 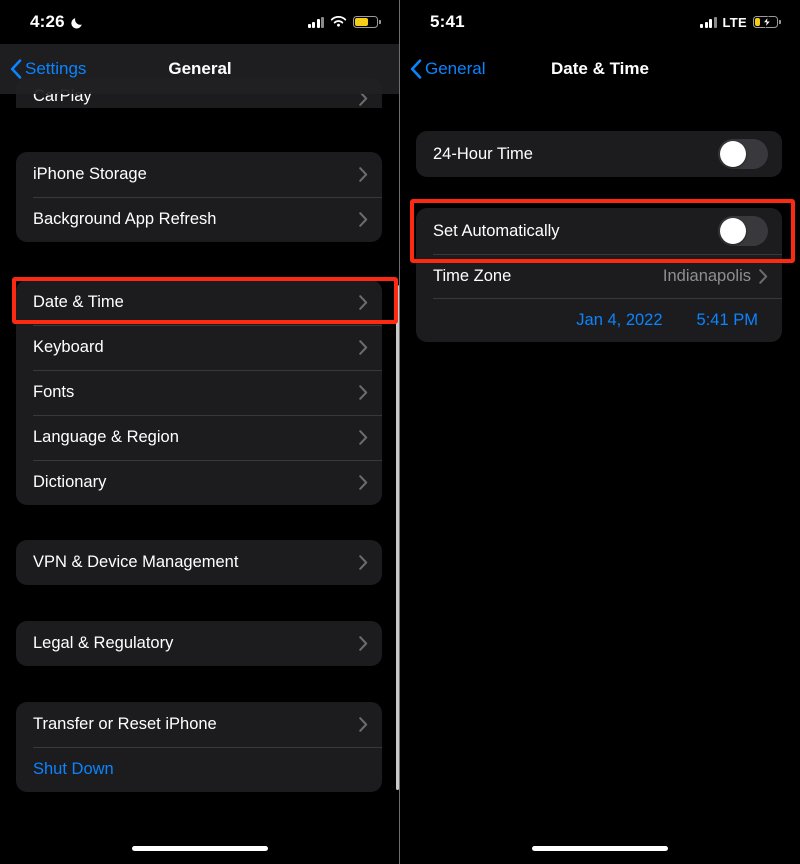 I want to click on status-bar-indicators, so click(x=344, y=22).